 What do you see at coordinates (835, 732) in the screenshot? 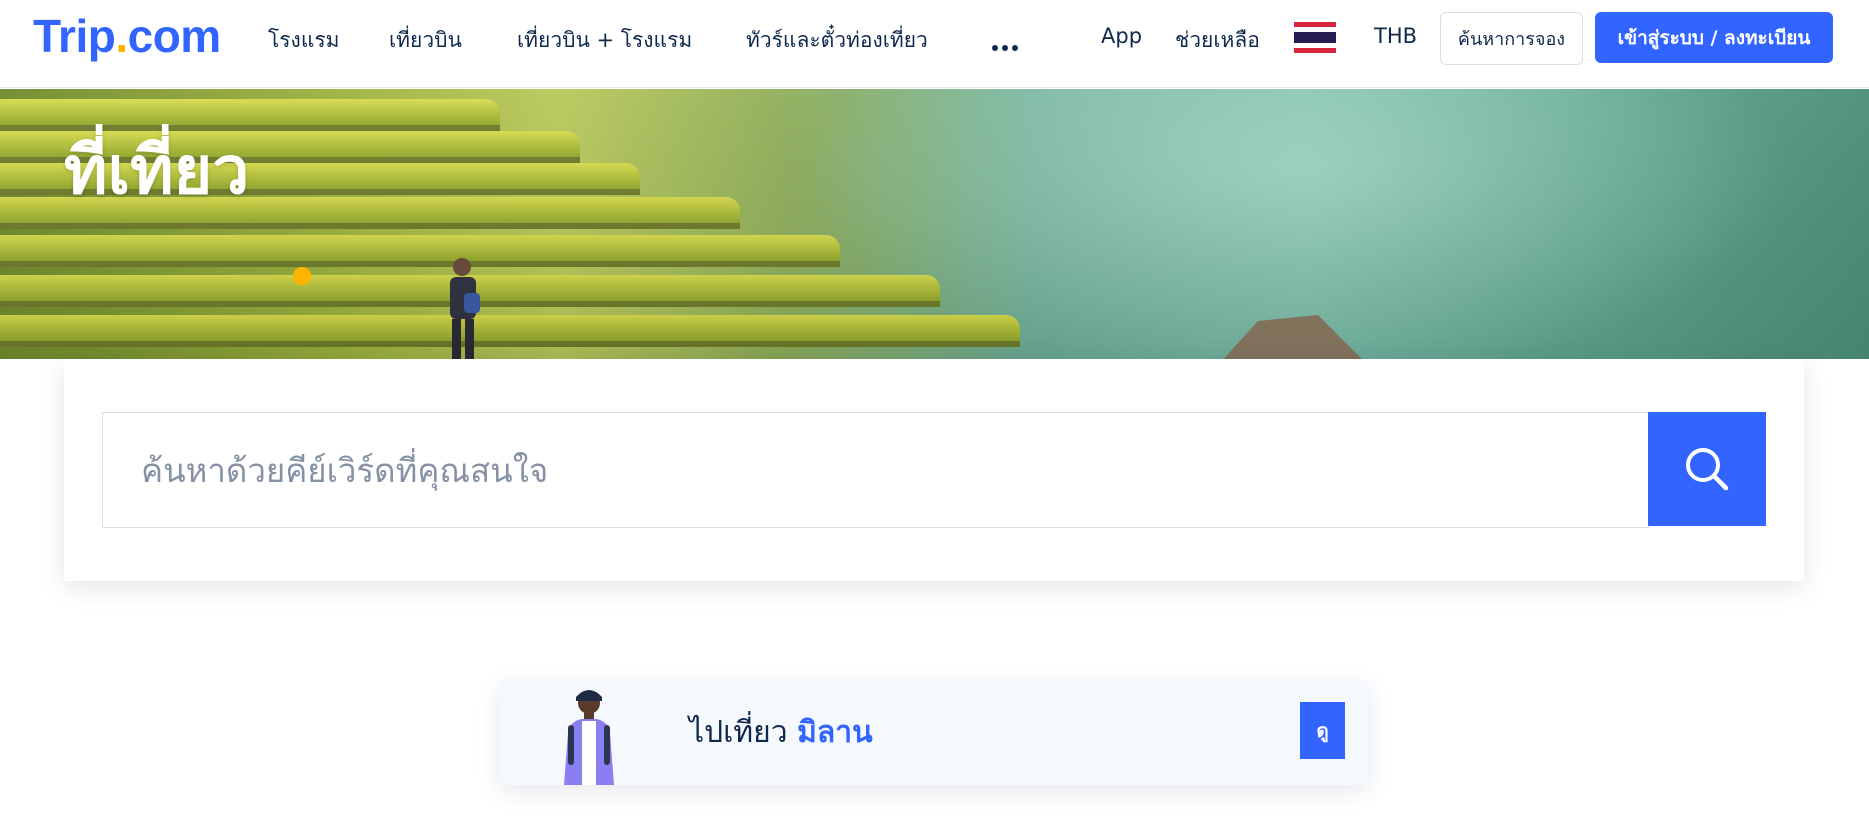
I see `promo-city: มิลาน` at bounding box center [835, 732].